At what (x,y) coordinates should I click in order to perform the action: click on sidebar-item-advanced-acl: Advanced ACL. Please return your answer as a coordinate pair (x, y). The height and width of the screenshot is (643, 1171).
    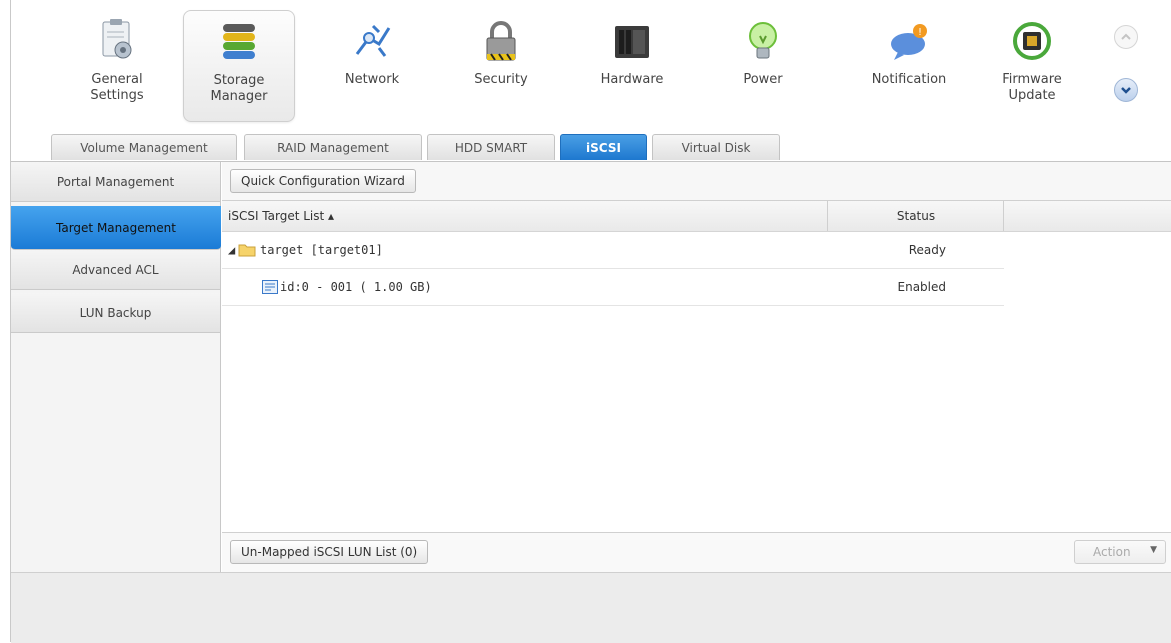
    Looking at the image, I should click on (115, 270).